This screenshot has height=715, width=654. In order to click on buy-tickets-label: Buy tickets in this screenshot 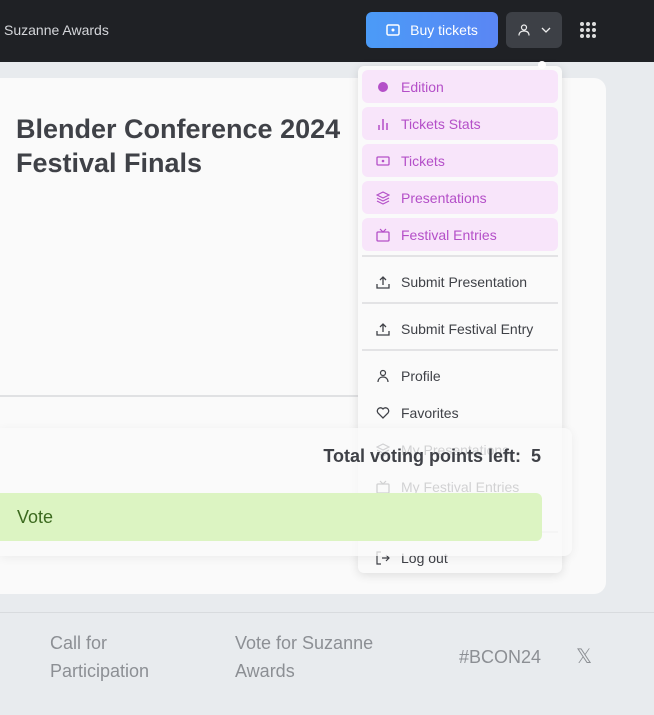, I will do `click(444, 30)`.